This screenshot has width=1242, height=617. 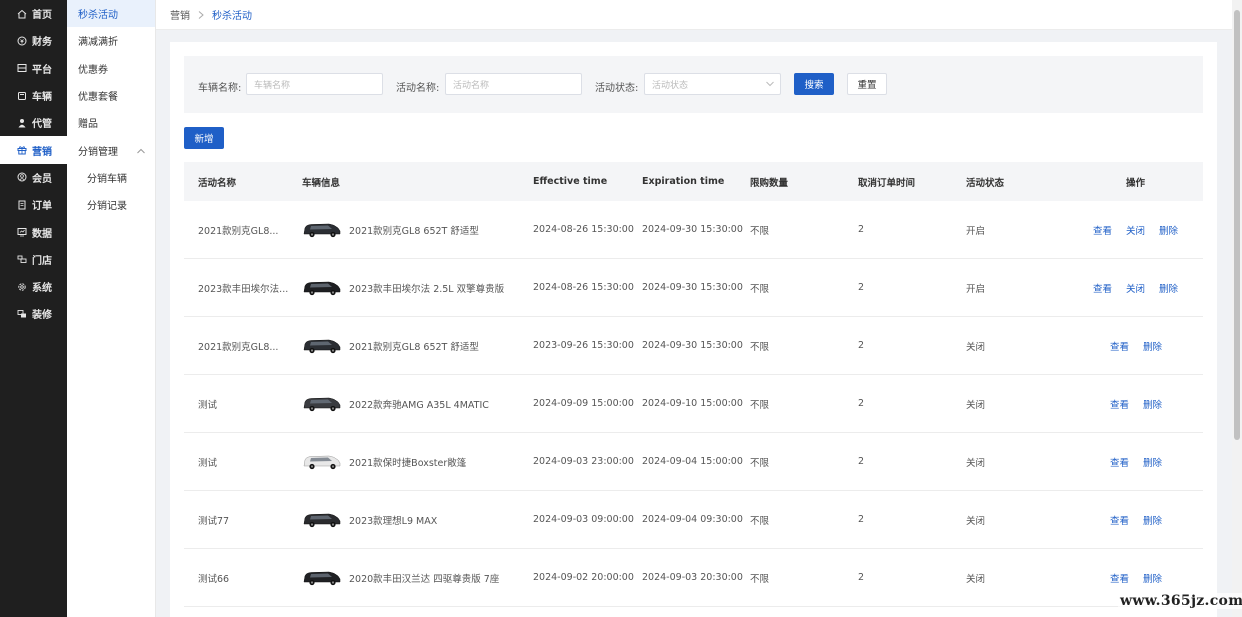 I want to click on scrollbar-thumb, so click(x=1237, y=225).